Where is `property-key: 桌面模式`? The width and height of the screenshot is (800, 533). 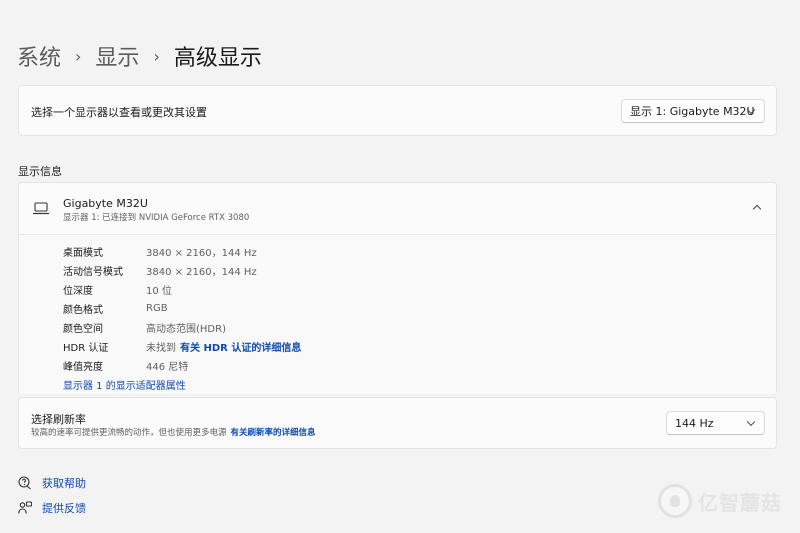
property-key: 桌面模式 is located at coordinates (83, 253).